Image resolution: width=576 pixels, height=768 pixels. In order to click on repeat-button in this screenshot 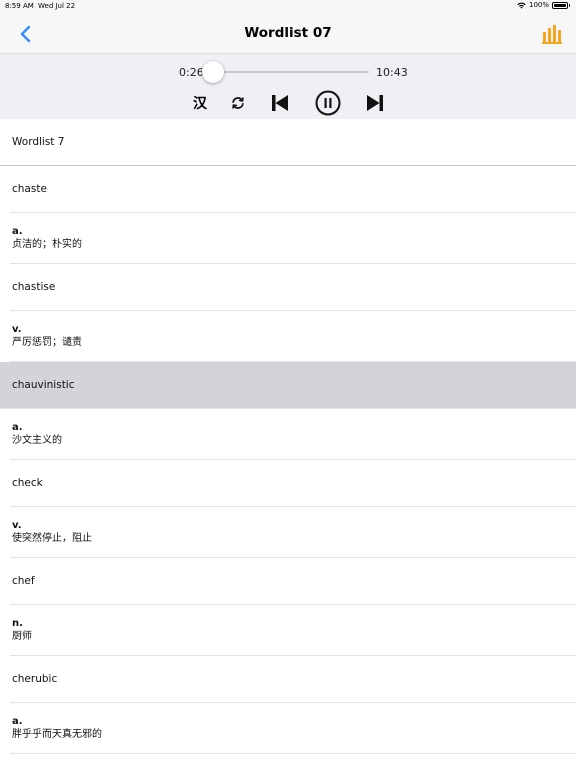, I will do `click(238, 102)`.